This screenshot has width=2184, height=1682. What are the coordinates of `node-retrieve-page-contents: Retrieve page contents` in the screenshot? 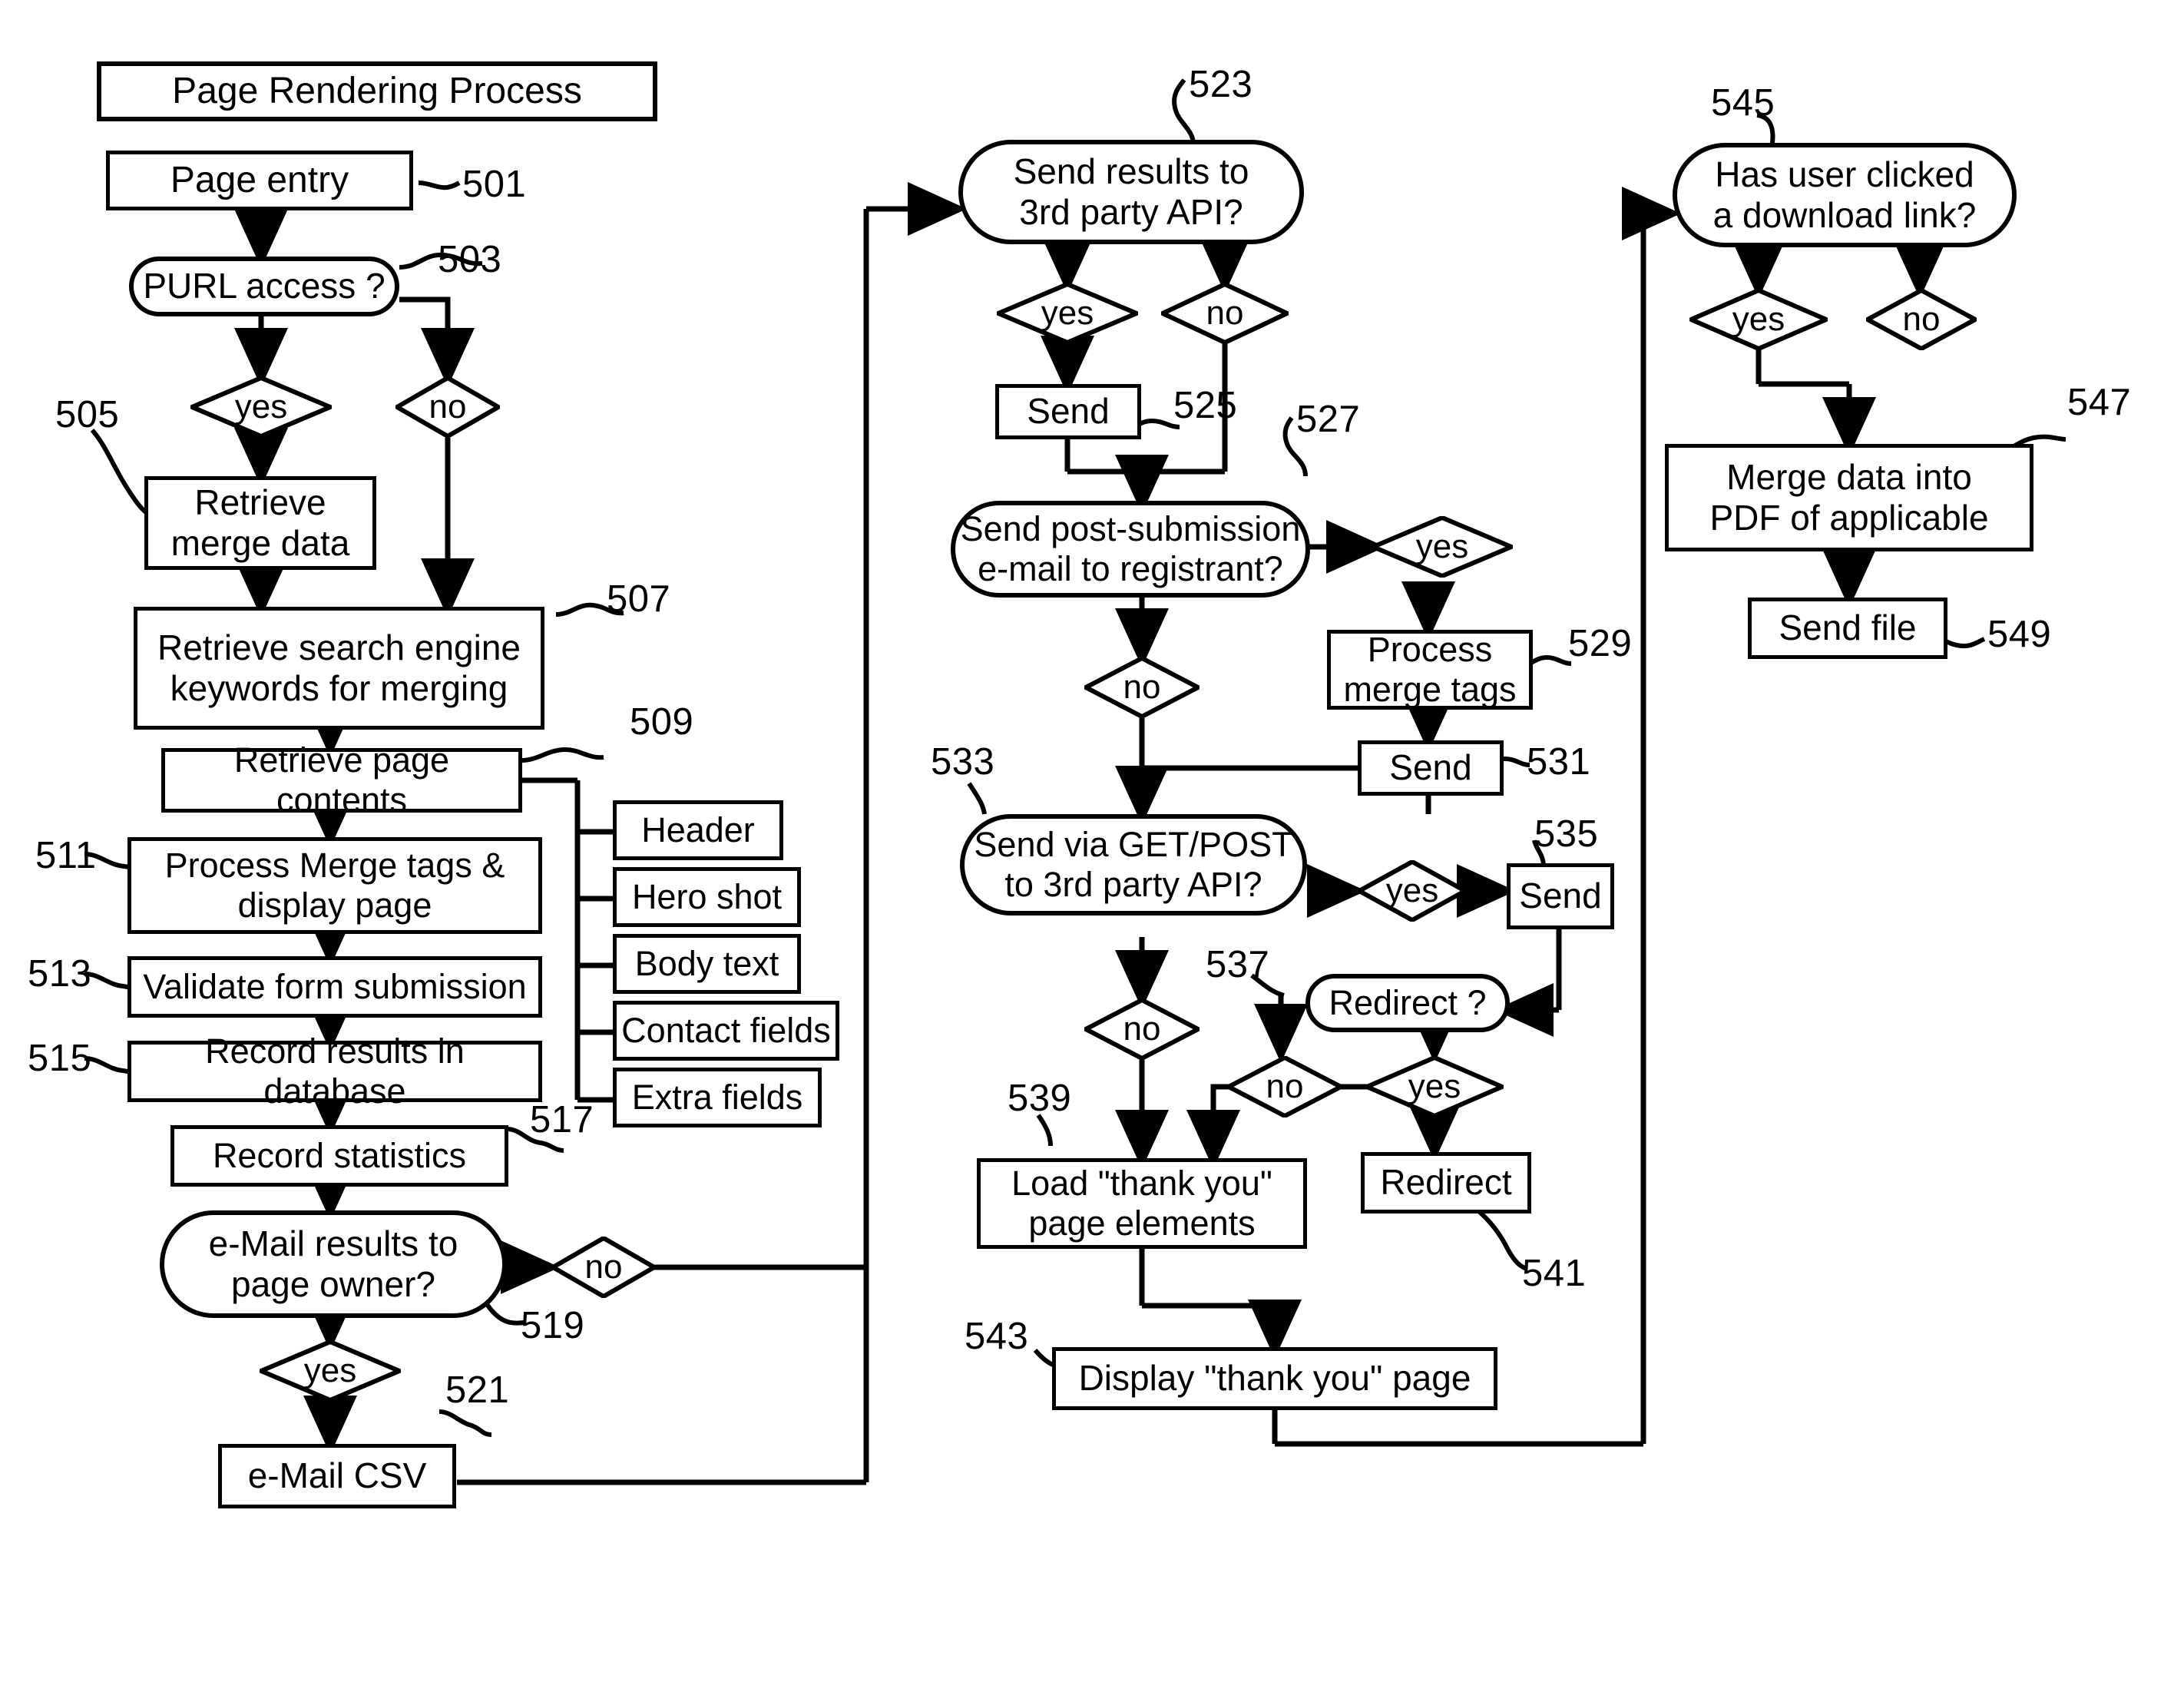 It's located at (341, 779).